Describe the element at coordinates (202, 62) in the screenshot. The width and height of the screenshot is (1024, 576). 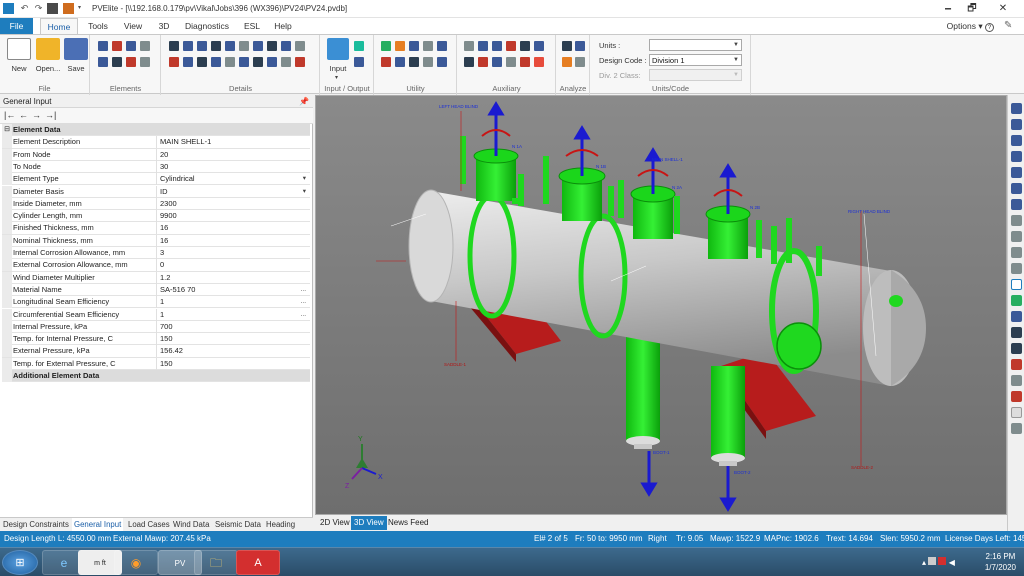
I see `leg-icon` at that location.